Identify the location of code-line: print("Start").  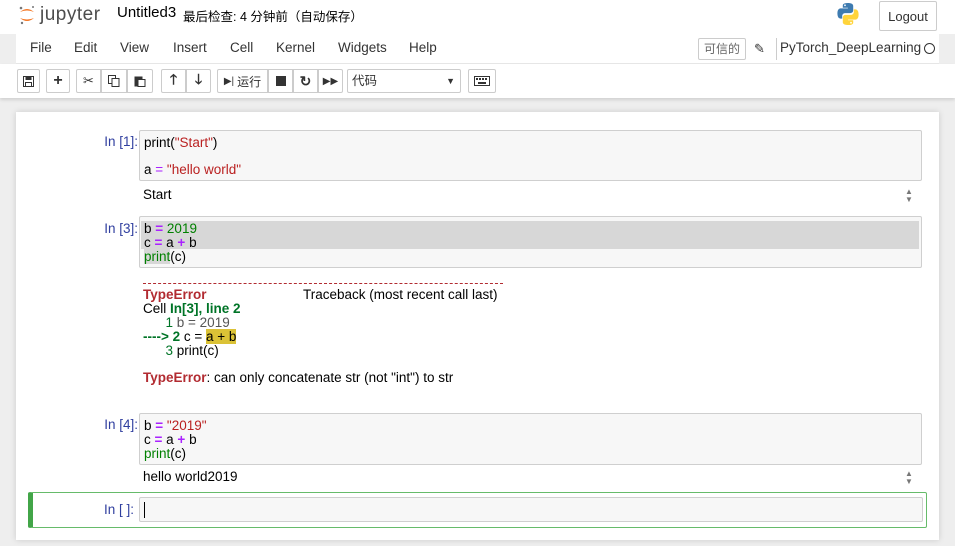
(181, 142).